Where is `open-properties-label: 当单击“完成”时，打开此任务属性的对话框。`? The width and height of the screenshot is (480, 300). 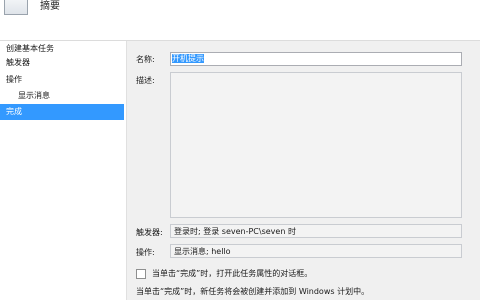 open-properties-label: 当单击“完成”时，打开此任务属性的对话框。 is located at coordinates (232, 273).